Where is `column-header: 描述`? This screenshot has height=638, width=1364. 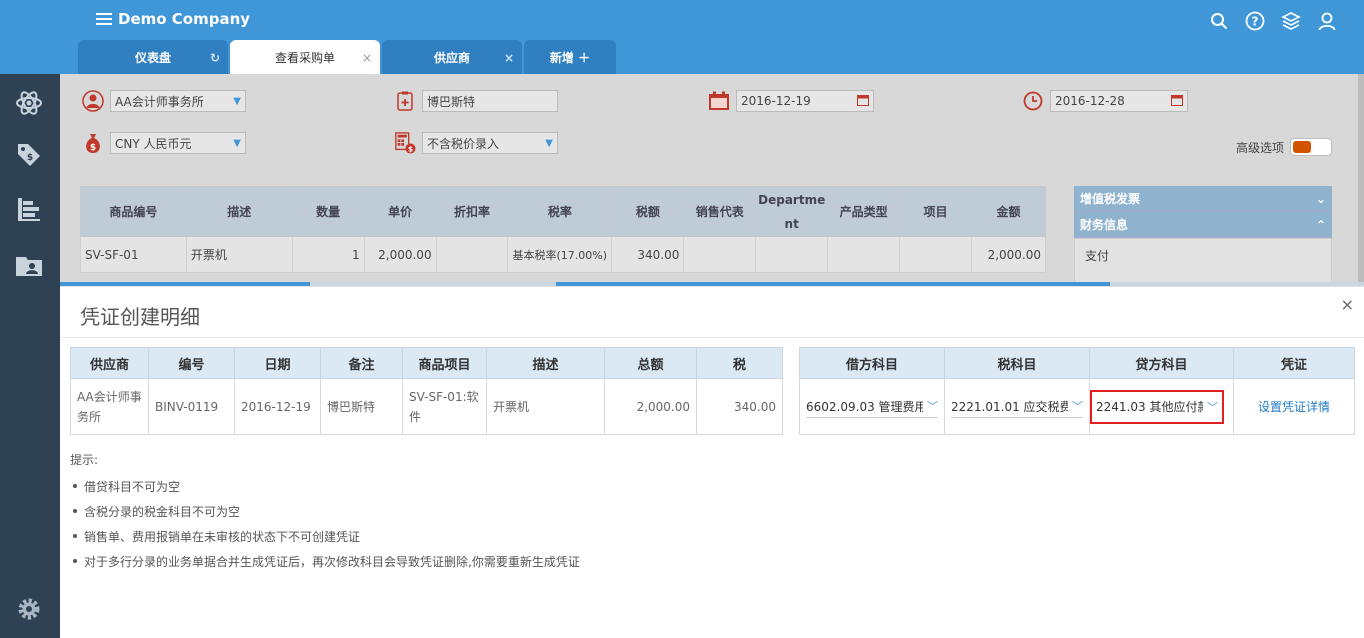 column-header: 描述 is located at coordinates (239, 211).